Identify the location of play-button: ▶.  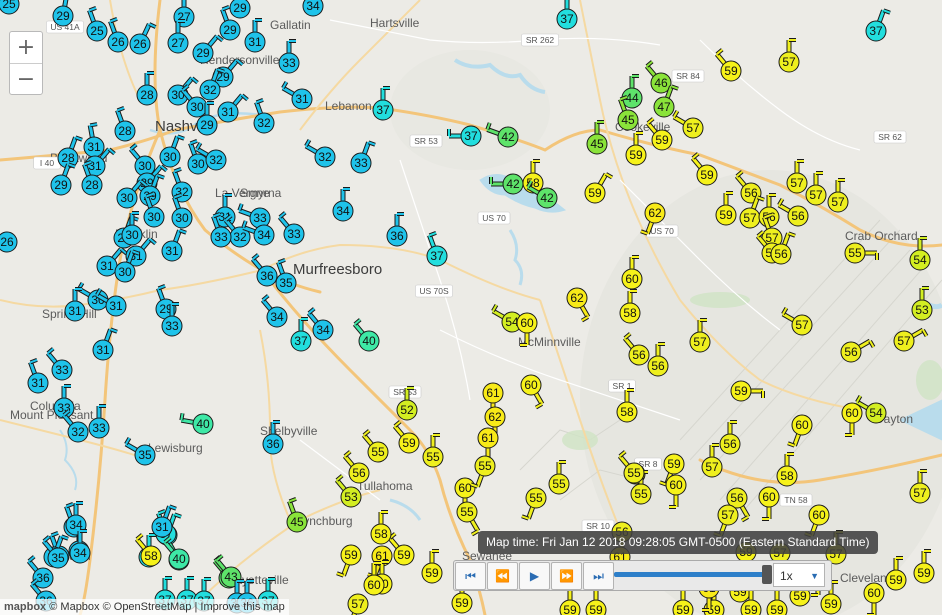
(534, 576).